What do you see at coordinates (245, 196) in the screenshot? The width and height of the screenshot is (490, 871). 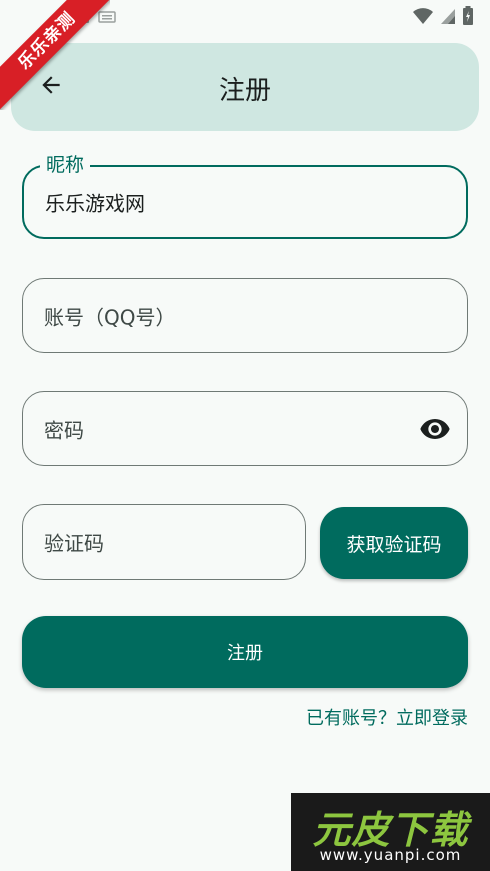 I see `nickname-field: 昵称 乐乐游戏网` at bounding box center [245, 196].